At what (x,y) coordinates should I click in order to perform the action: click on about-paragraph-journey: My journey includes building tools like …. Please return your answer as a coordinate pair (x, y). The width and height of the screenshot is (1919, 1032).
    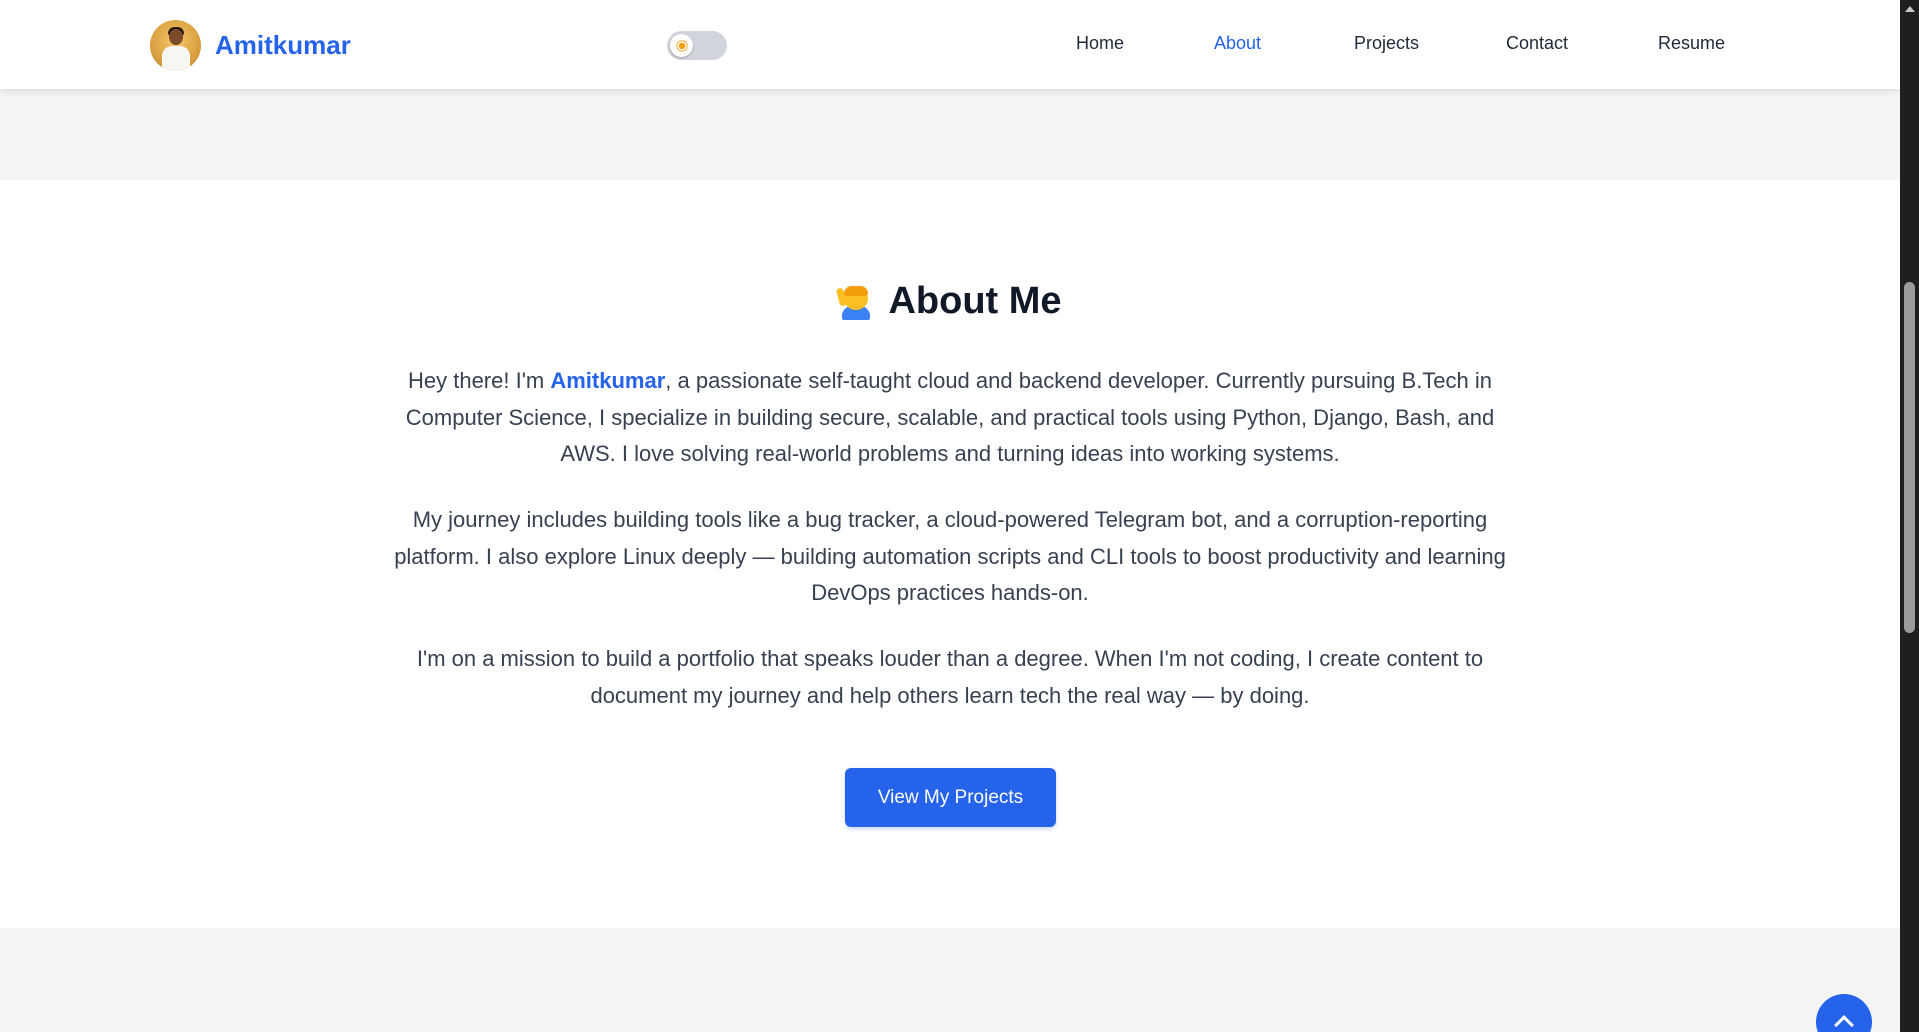
    Looking at the image, I should click on (950, 556).